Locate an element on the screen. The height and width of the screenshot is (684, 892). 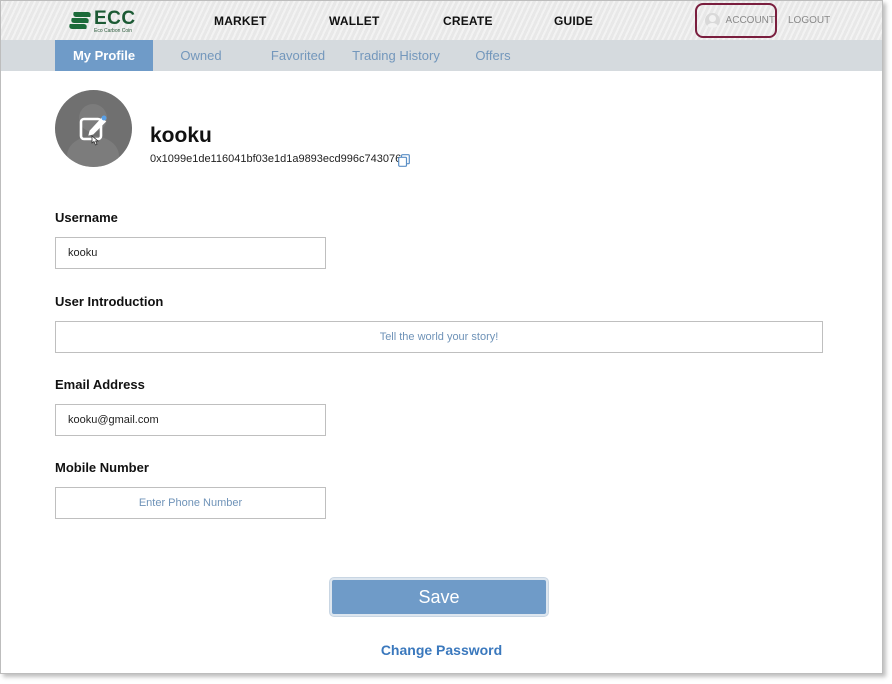
save-button: Save is located at coordinates (439, 597).